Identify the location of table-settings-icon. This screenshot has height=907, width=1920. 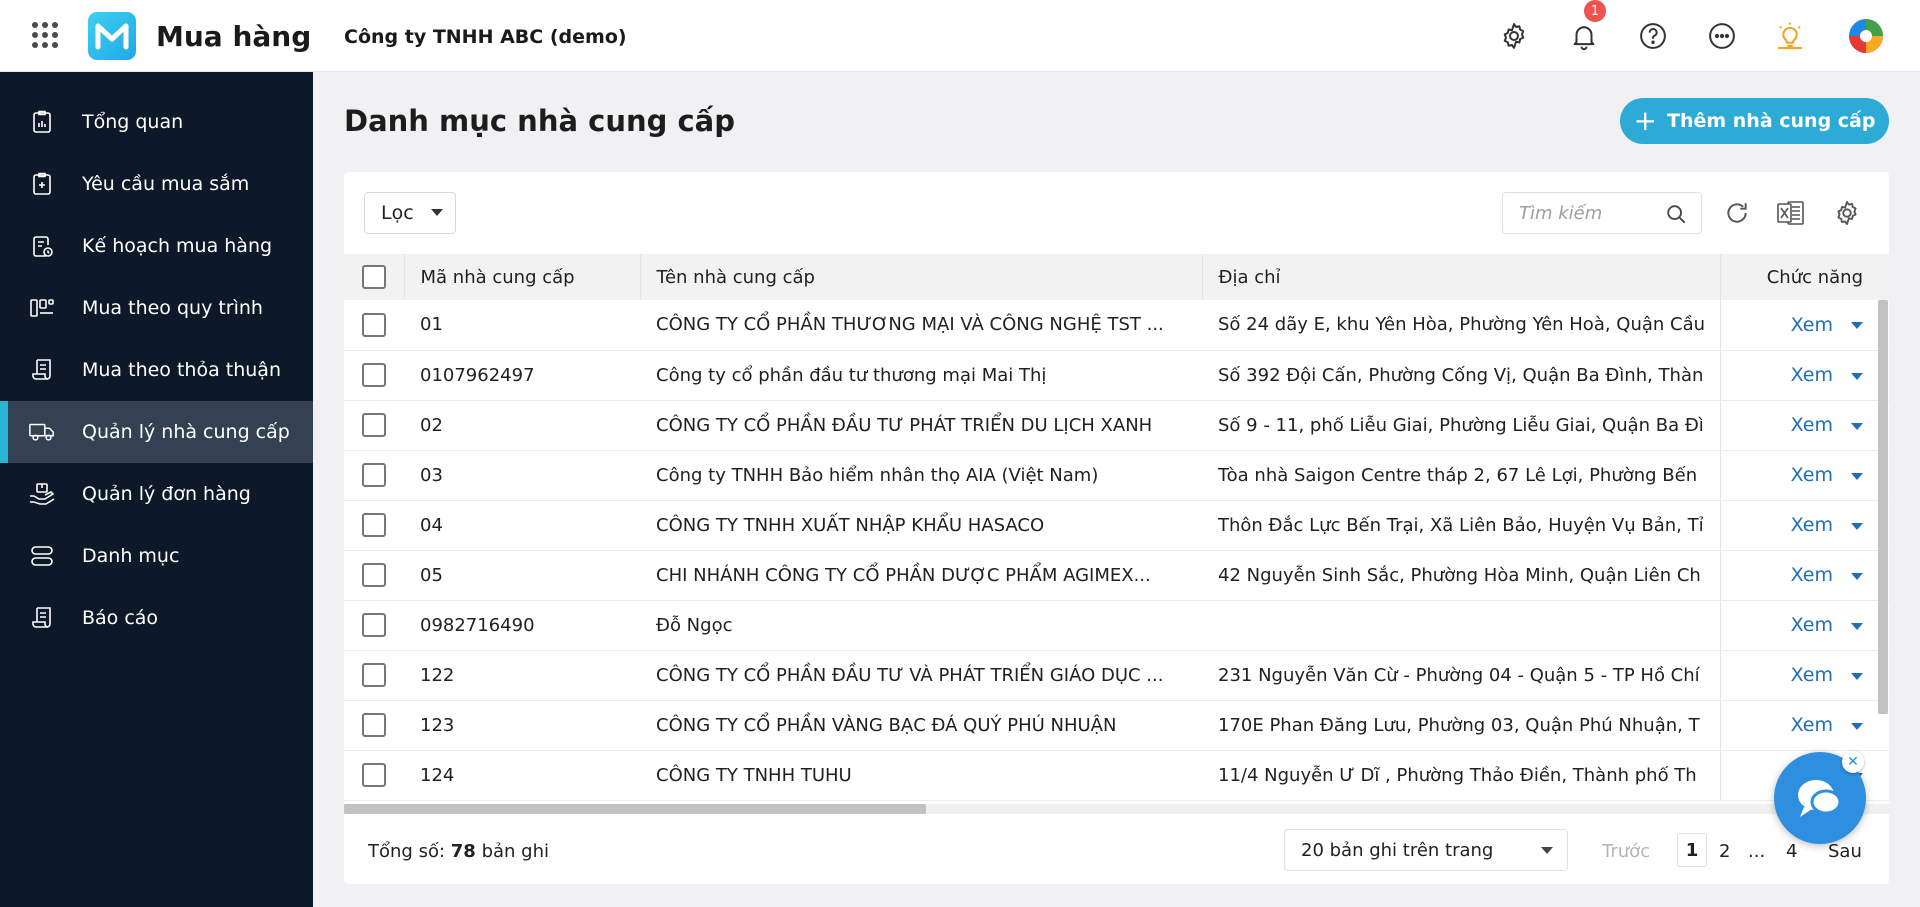
(1847, 213).